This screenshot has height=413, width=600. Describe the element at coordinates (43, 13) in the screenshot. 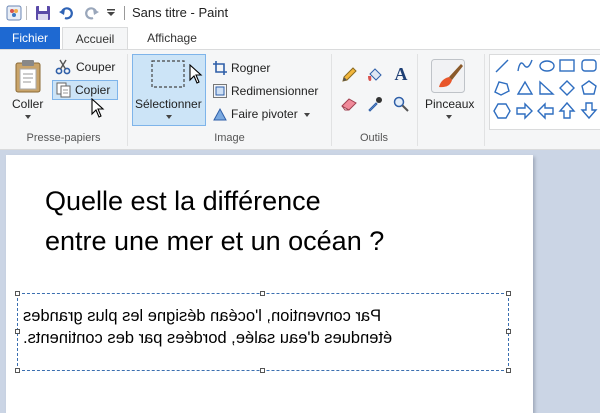

I see `save-icon` at that location.